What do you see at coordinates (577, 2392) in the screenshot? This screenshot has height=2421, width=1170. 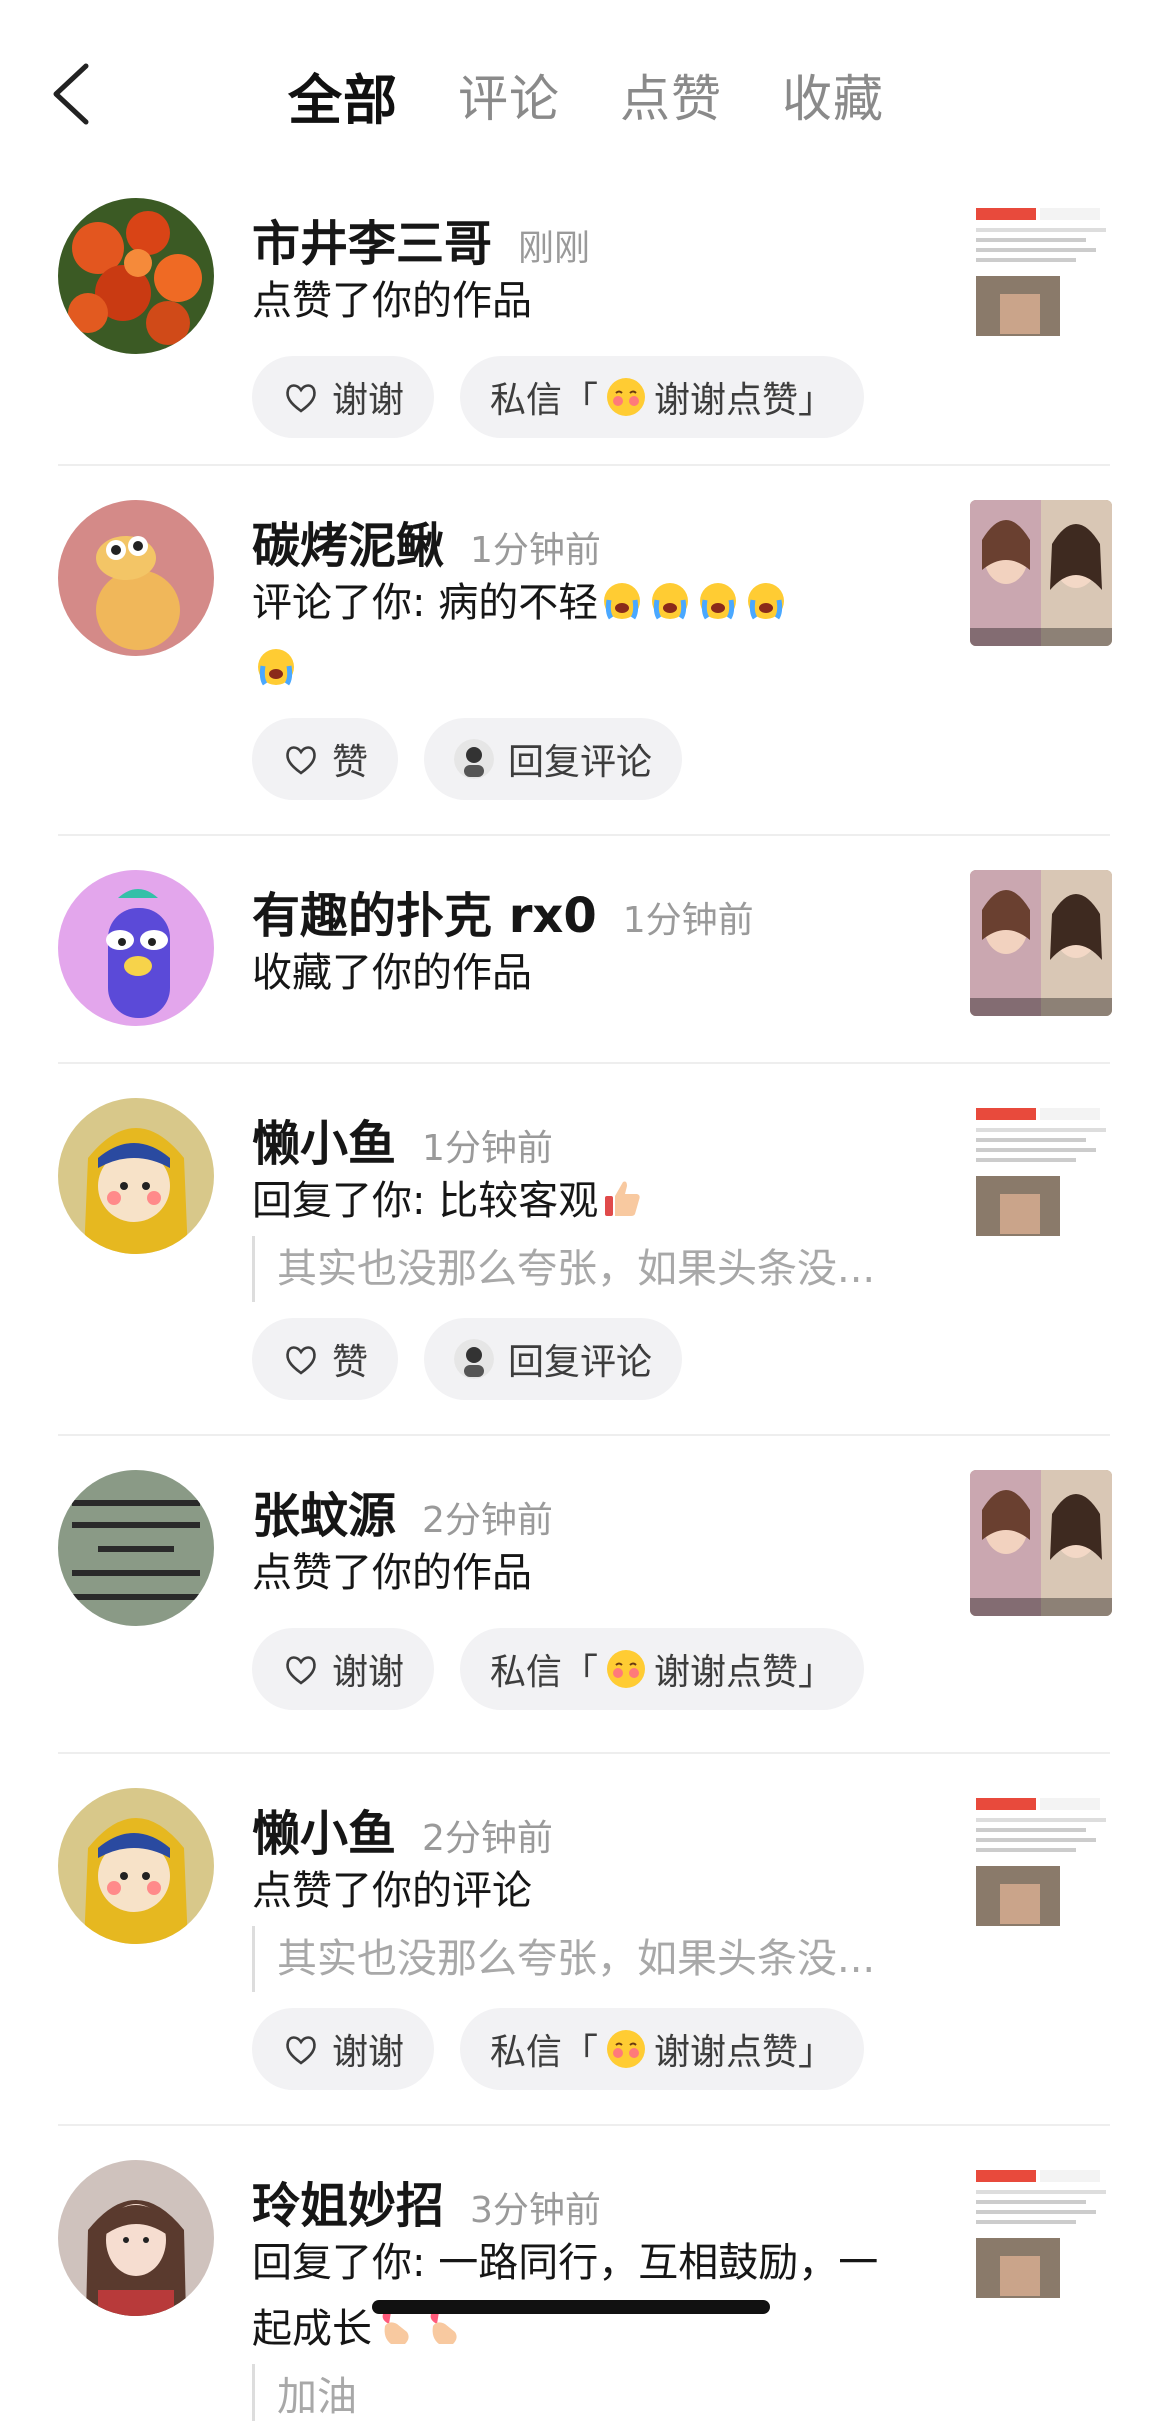 I see `quoted-comment: 加油` at bounding box center [577, 2392].